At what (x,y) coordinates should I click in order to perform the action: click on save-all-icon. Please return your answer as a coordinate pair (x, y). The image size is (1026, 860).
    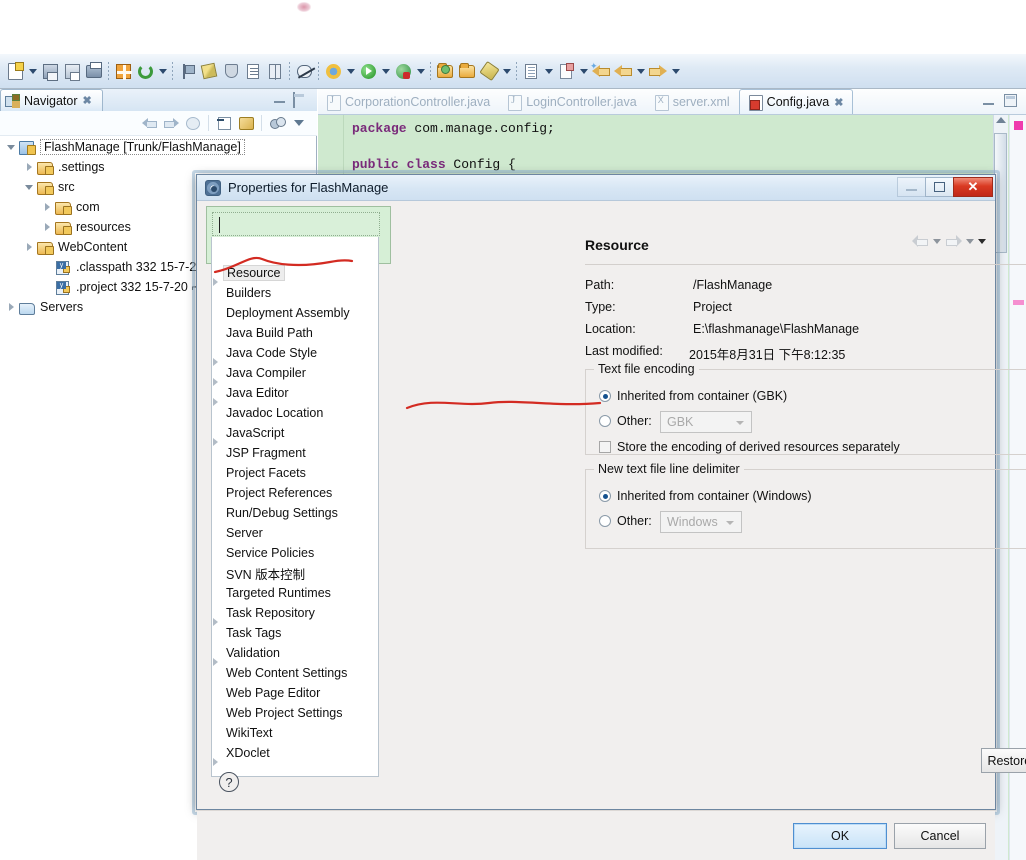
    Looking at the image, I should click on (72, 71).